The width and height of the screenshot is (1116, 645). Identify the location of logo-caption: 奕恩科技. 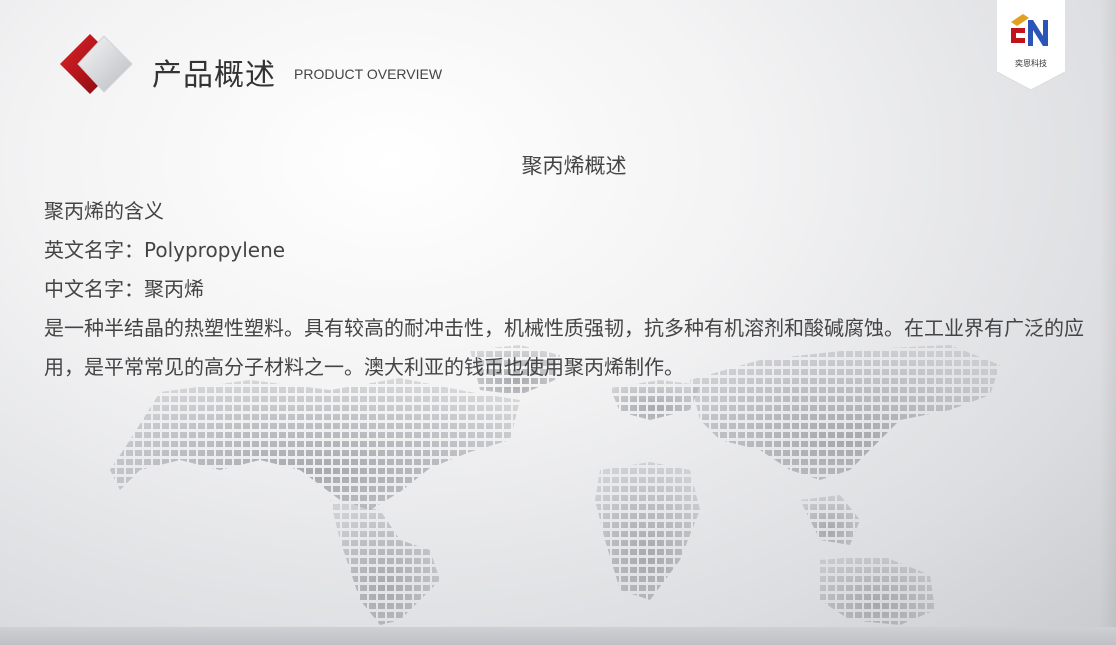
(1031, 63).